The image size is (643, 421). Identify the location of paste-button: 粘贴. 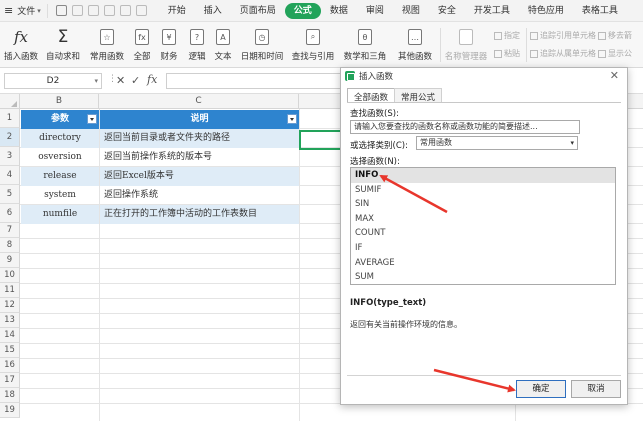
(507, 53).